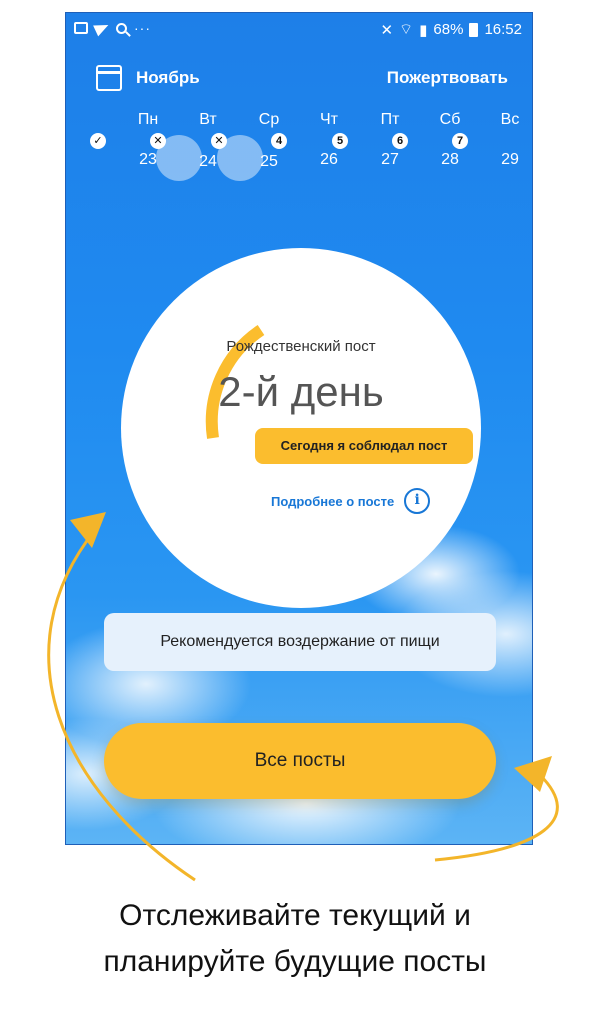  Describe the element at coordinates (299, 29) in the screenshot. I see `status-bar: ··· ✕ ⌔ ▮ 68% 16:52` at that location.